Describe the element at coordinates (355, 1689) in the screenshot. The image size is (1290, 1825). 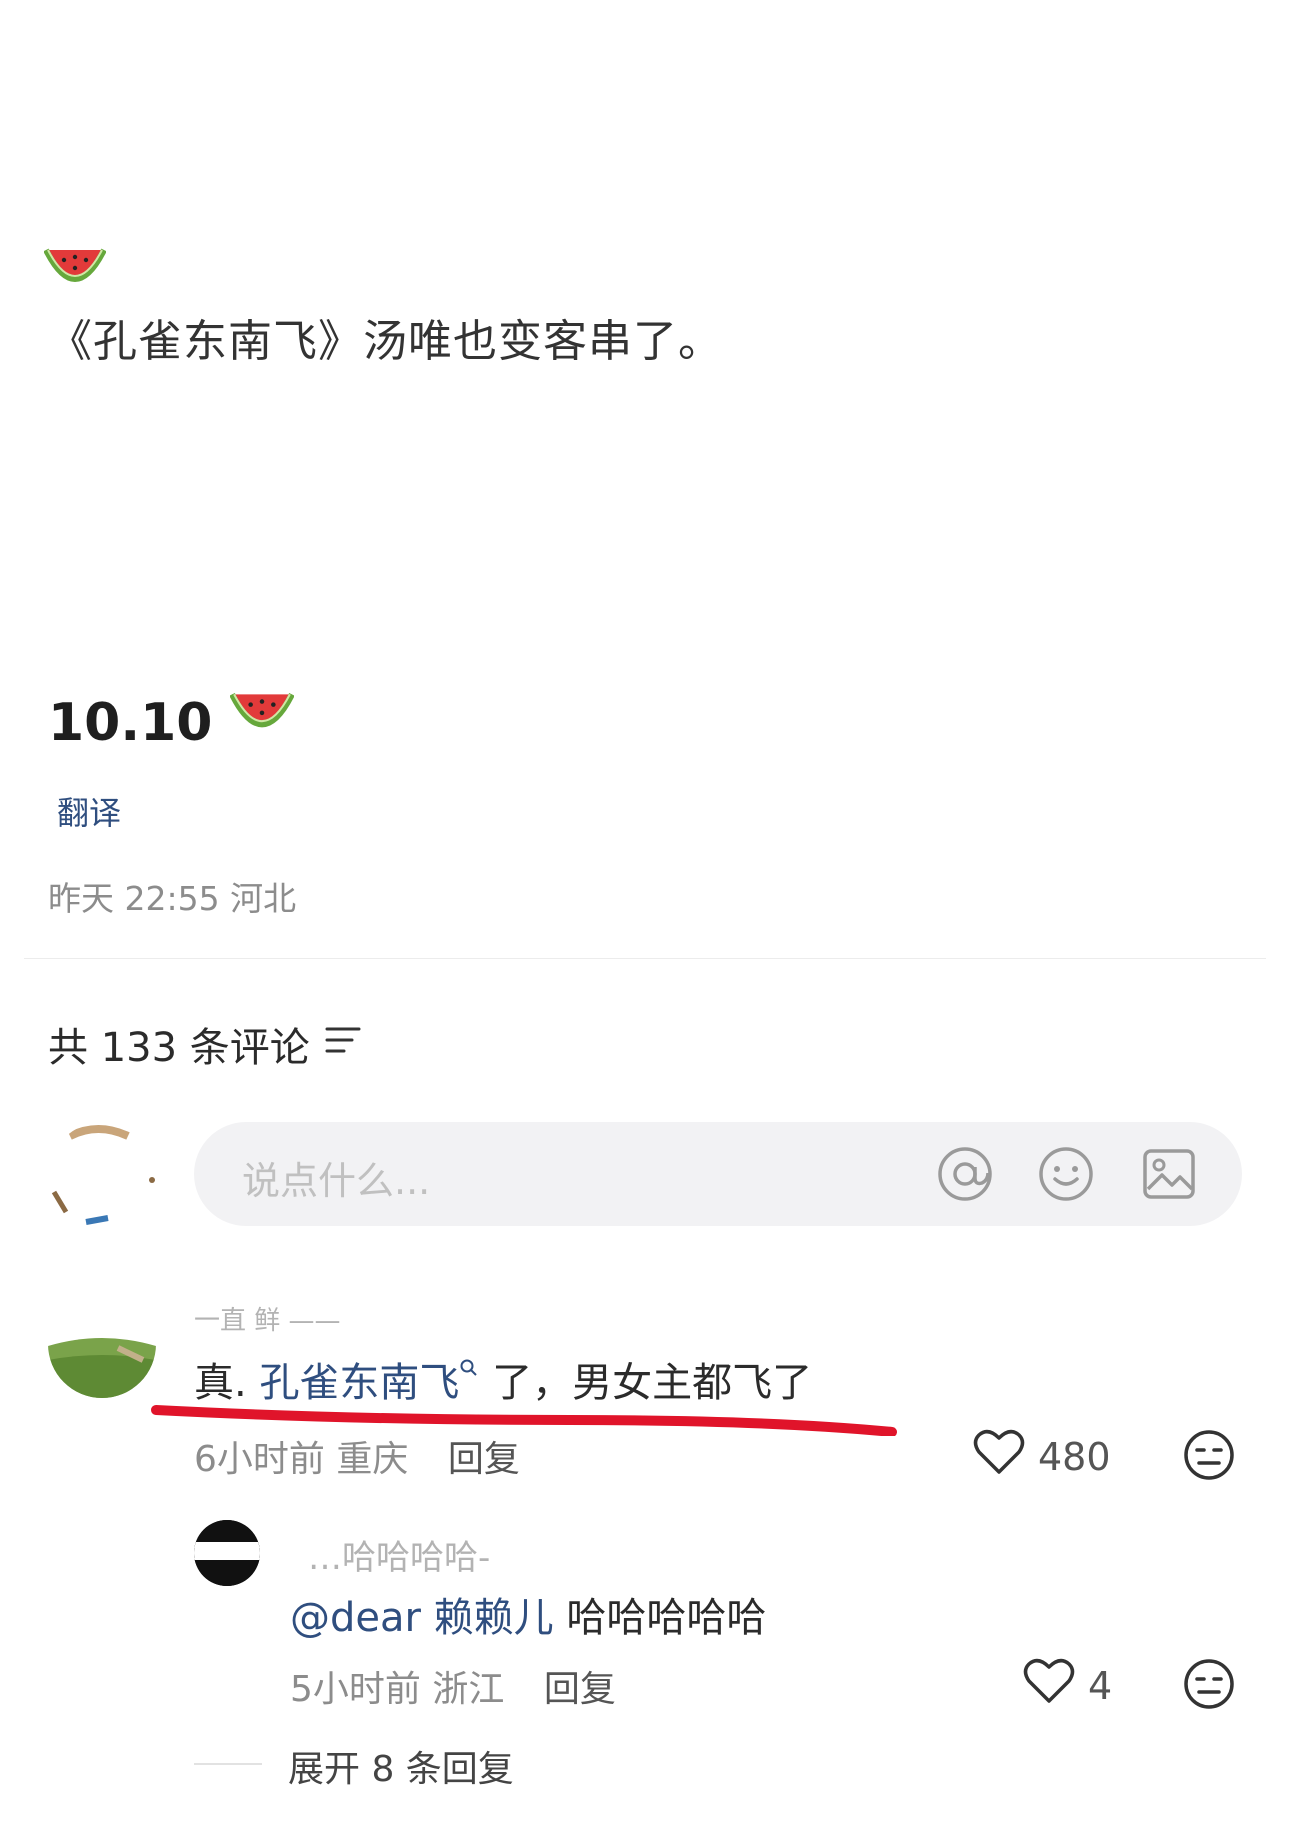
I see `reply-time: 5小时前` at that location.